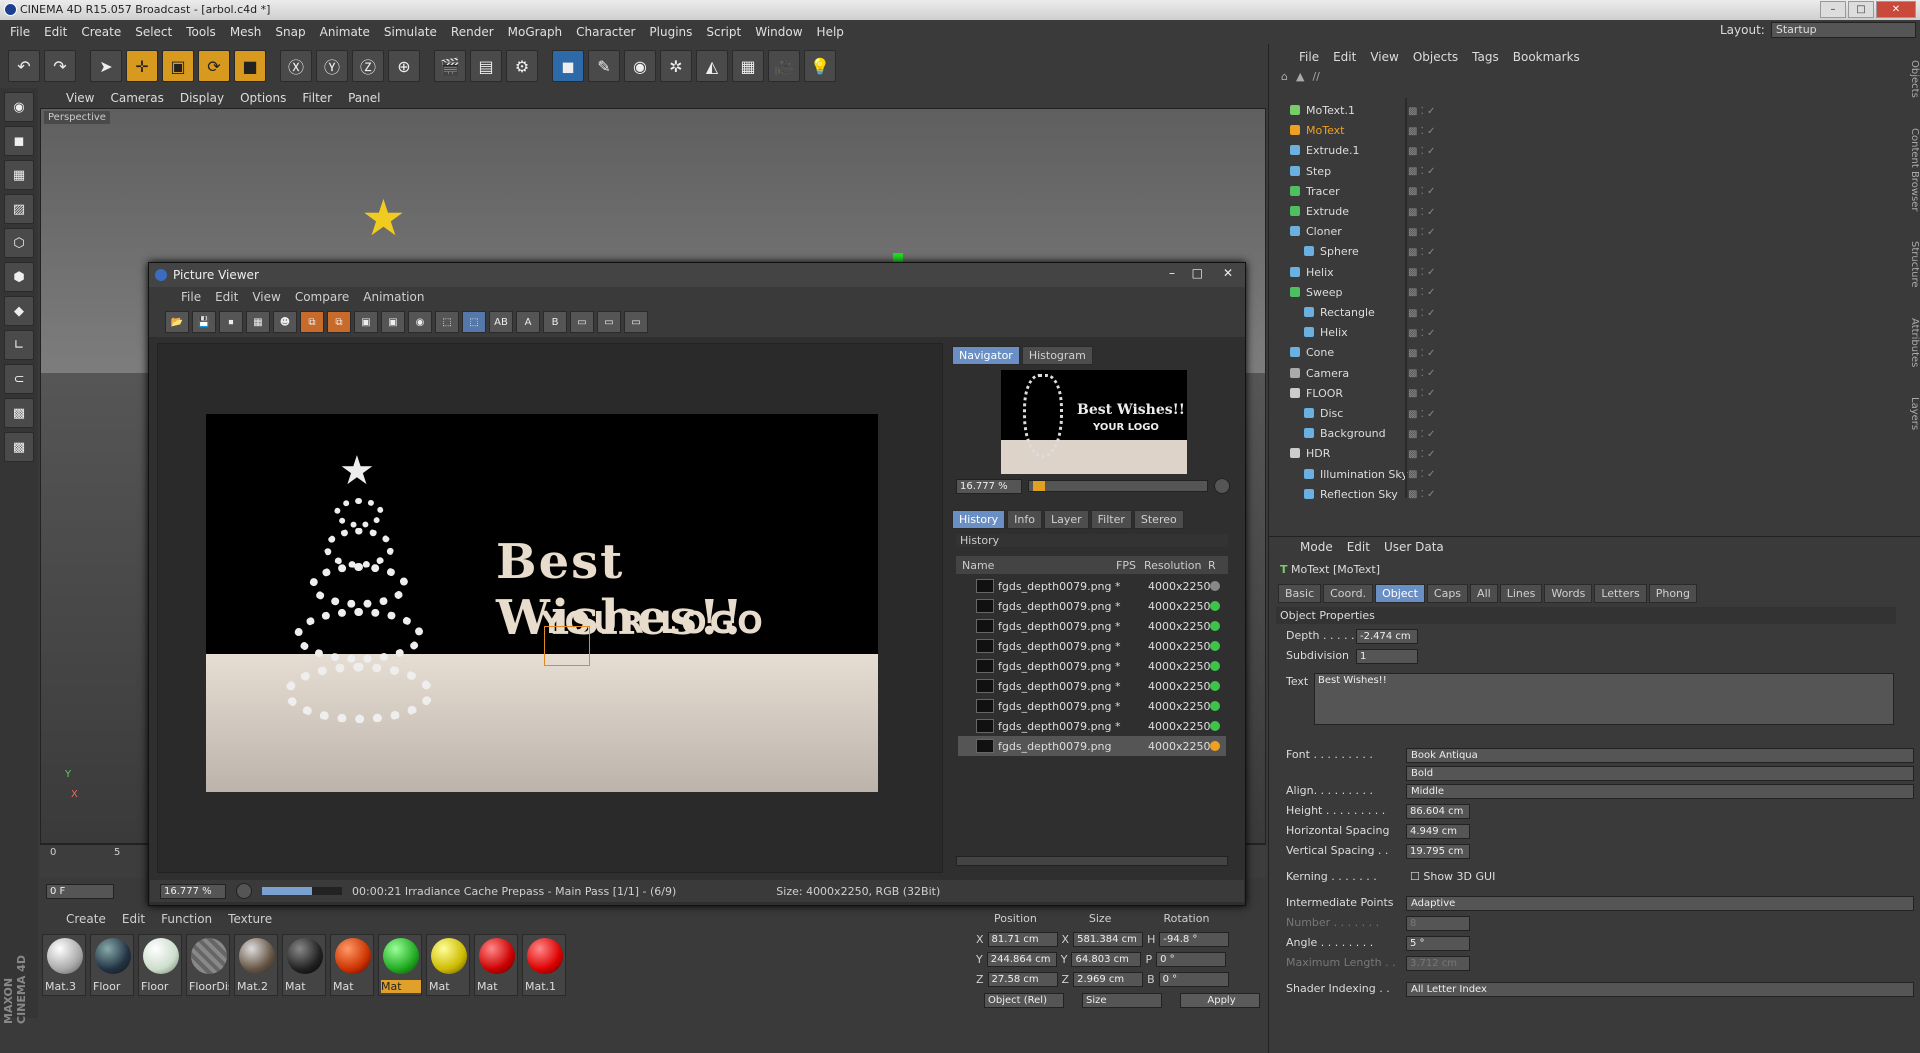 This screenshot has width=1920, height=1053. I want to click on viewport-menu-view: View, so click(80, 98).